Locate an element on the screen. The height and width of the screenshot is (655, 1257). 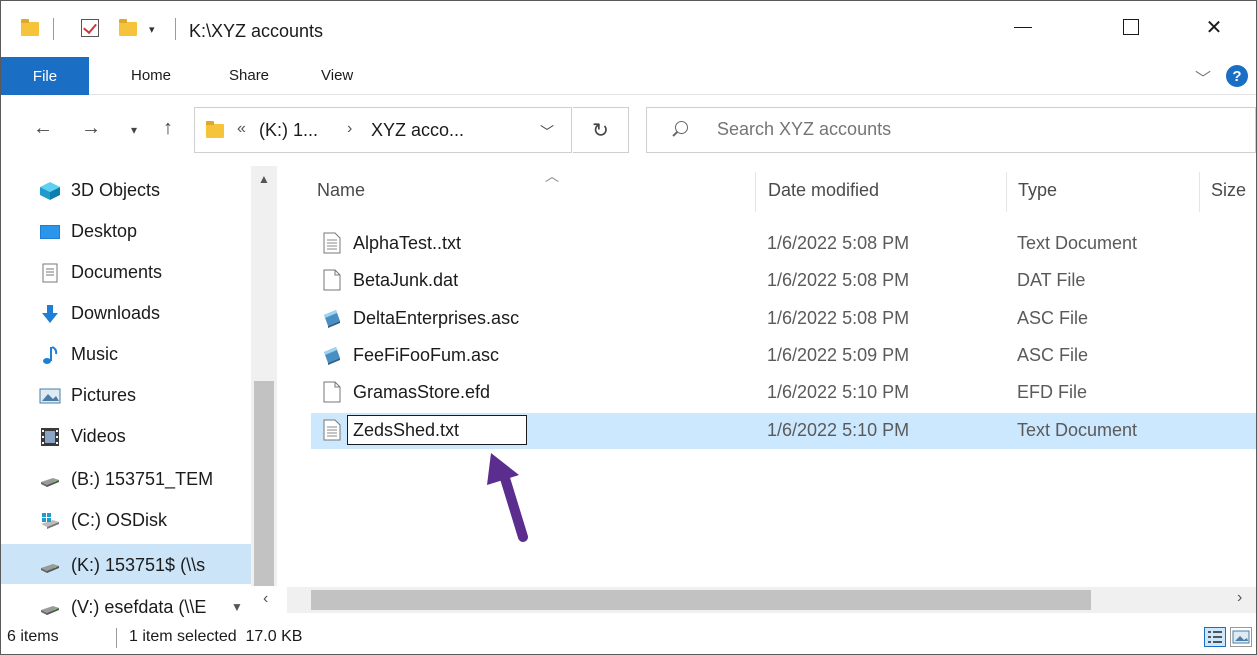
address-folder-icon is located at coordinates (215, 129).